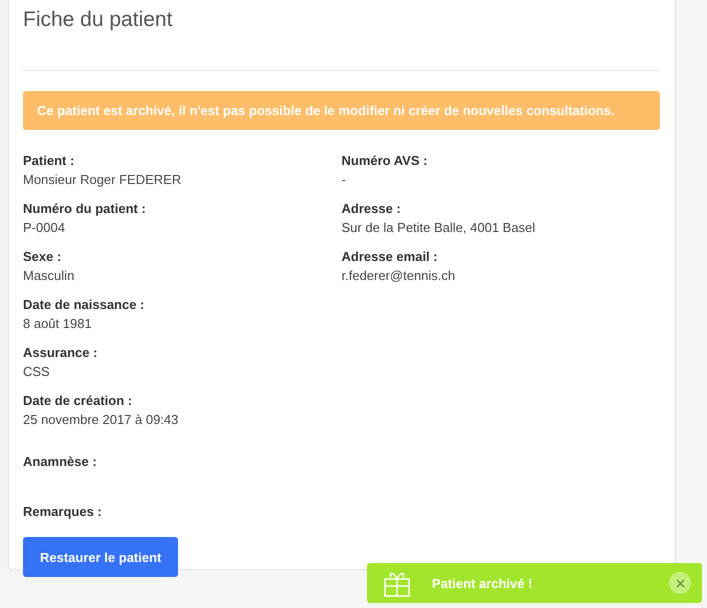 This screenshot has width=707, height=608. Describe the element at coordinates (483, 583) in the screenshot. I see `toast-message: Patient archivé !` at that location.